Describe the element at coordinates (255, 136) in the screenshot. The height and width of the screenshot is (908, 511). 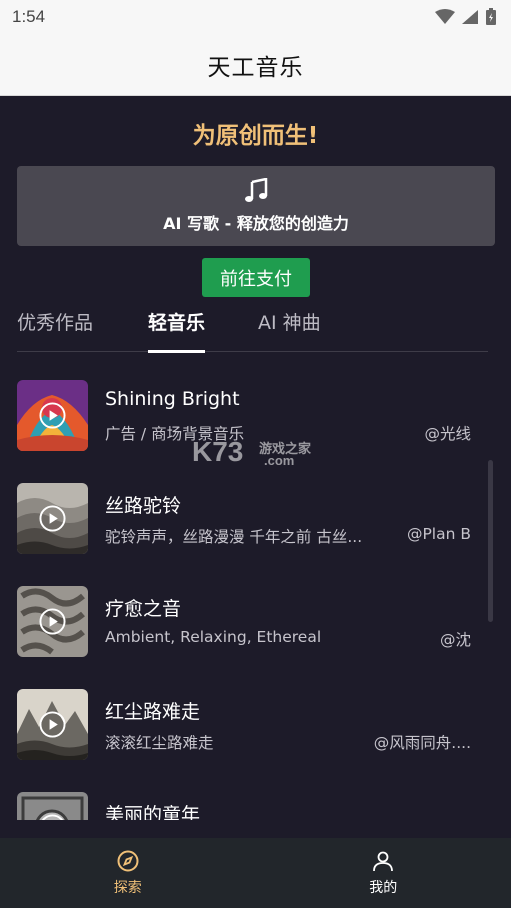
I see `slogan: 为原创而生!` at that location.